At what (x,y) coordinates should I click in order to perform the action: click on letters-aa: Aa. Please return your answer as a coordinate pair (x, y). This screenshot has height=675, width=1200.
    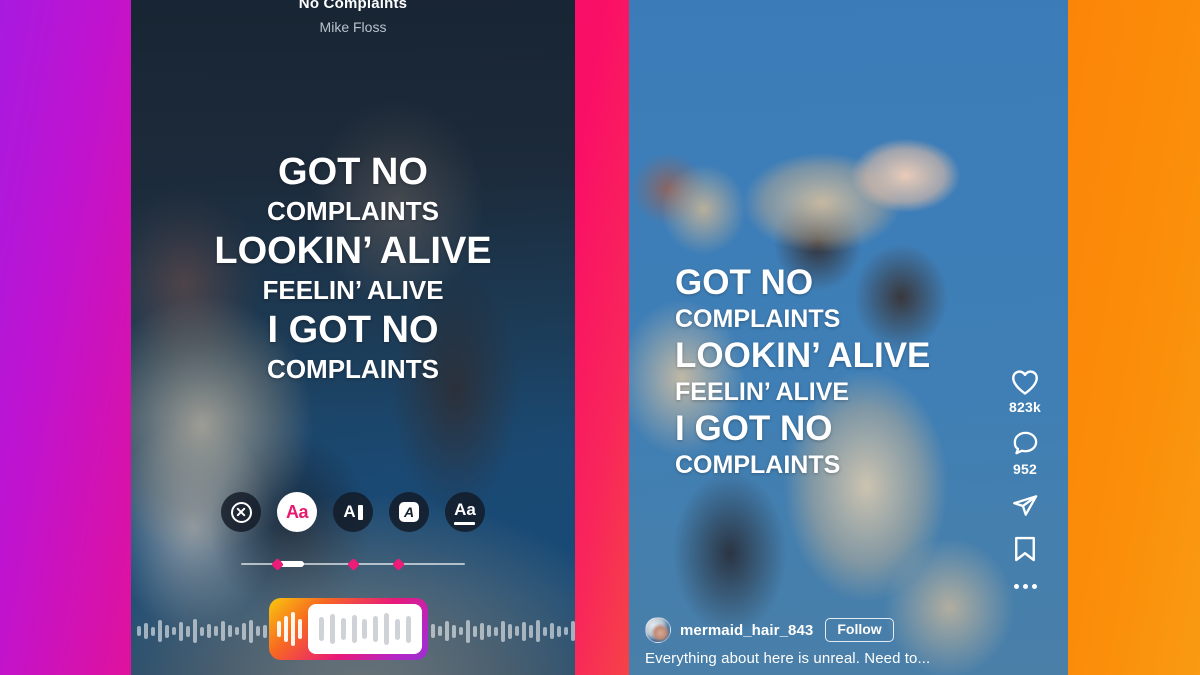
    Looking at the image, I should click on (465, 509).